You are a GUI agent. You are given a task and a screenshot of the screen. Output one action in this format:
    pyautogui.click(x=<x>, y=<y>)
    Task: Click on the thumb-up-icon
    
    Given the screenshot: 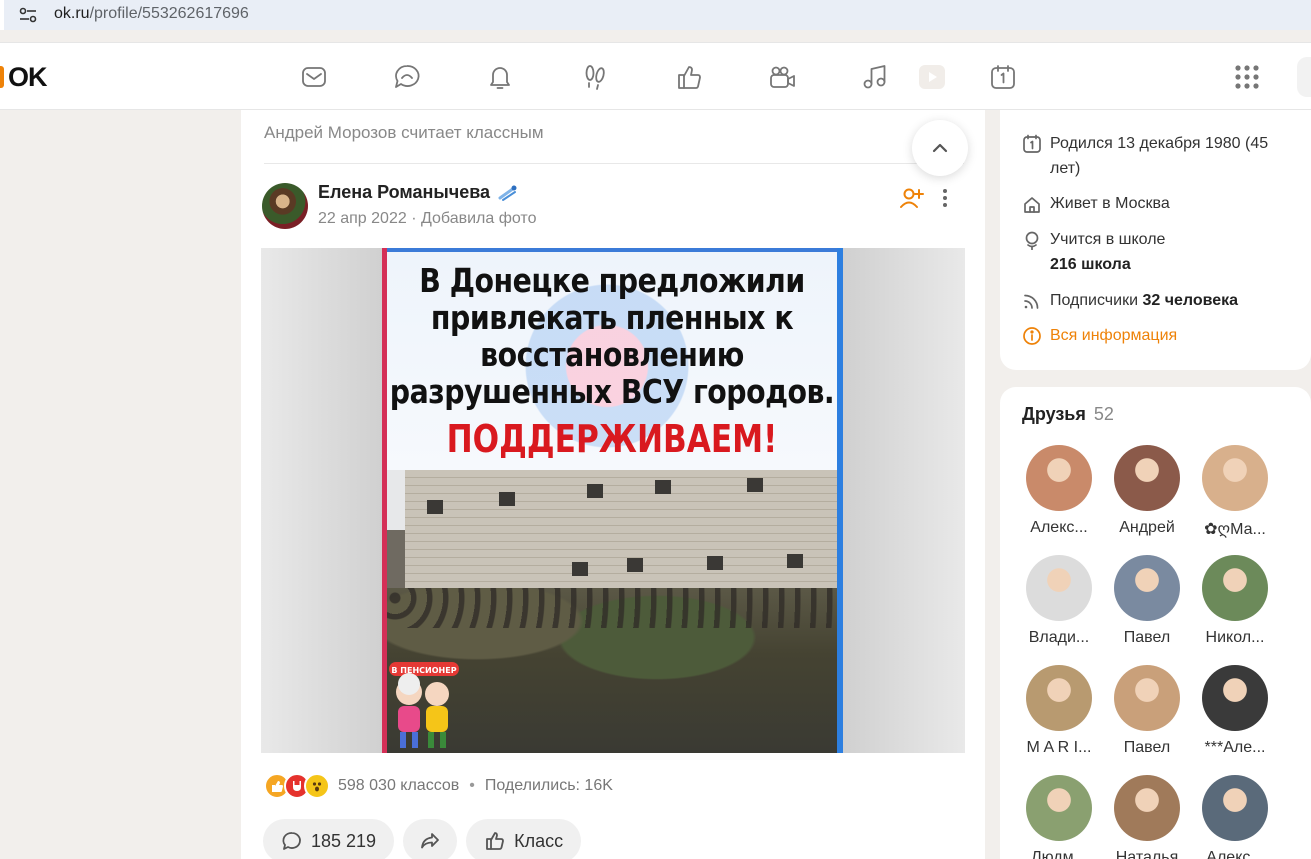 What is the action you would take?
    pyautogui.click(x=495, y=841)
    